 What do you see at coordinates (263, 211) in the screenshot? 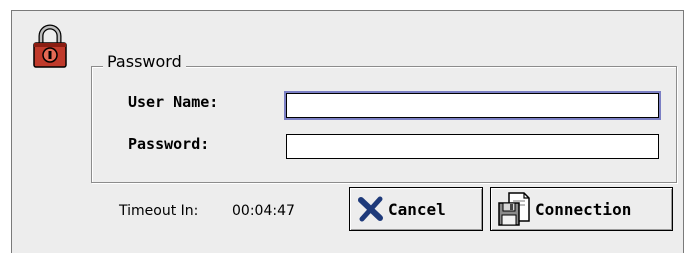
I see `timeout-value: 00:04:47` at bounding box center [263, 211].